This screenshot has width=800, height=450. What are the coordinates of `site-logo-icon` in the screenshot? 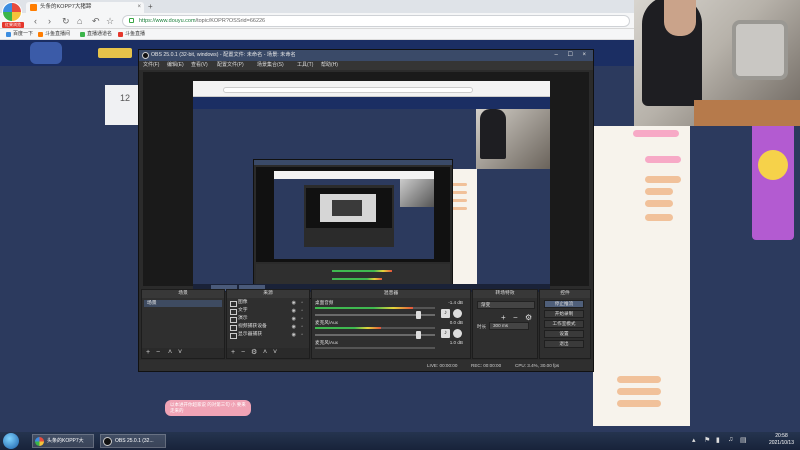 It's located at (115, 53).